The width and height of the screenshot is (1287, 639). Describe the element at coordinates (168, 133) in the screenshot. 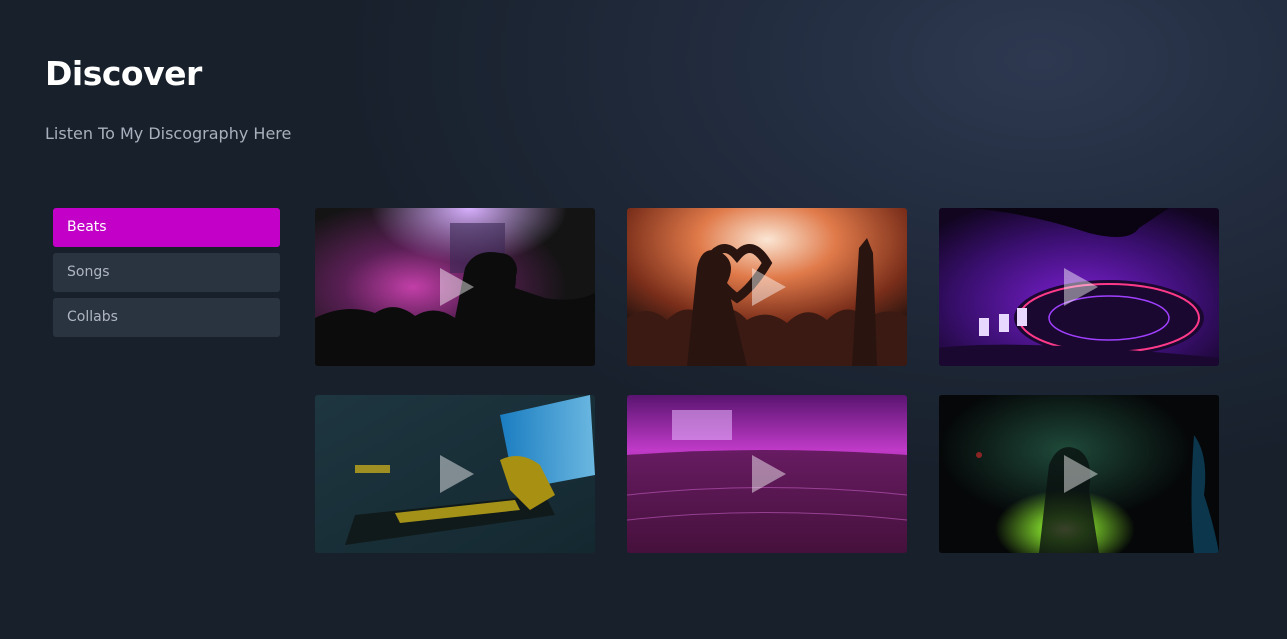

I see `page-subtitle: Listen To My Discography Here` at that location.